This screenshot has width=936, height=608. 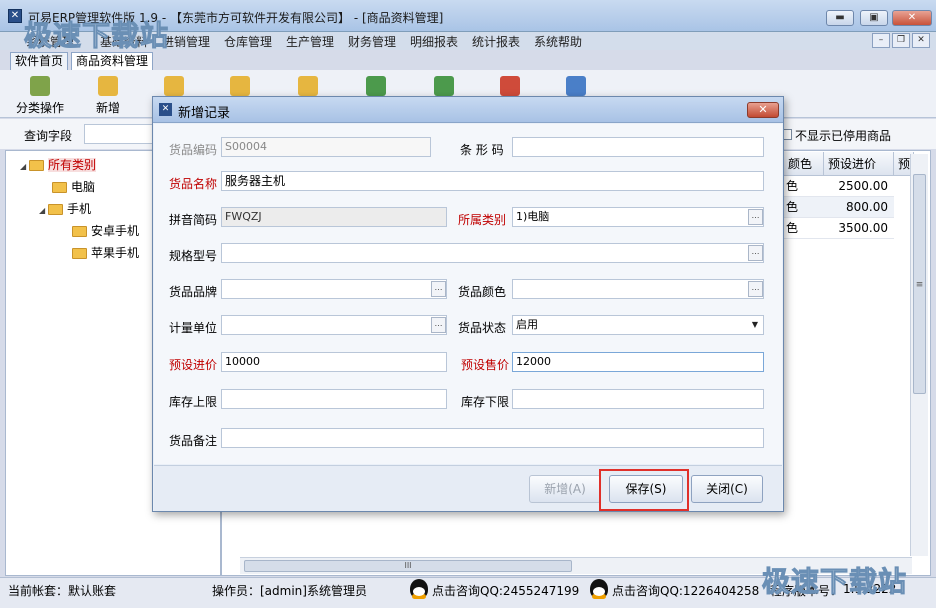 What do you see at coordinates (193, 184) in the screenshot?
I see `goods-name-label: 货品名称` at bounding box center [193, 184].